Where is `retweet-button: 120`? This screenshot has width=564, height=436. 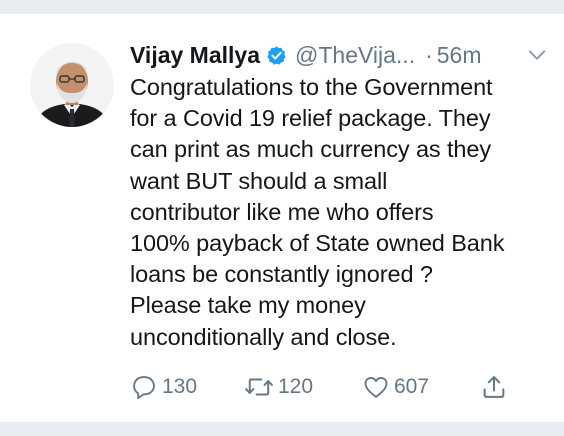
retweet-button: 120 is located at coordinates (278, 387).